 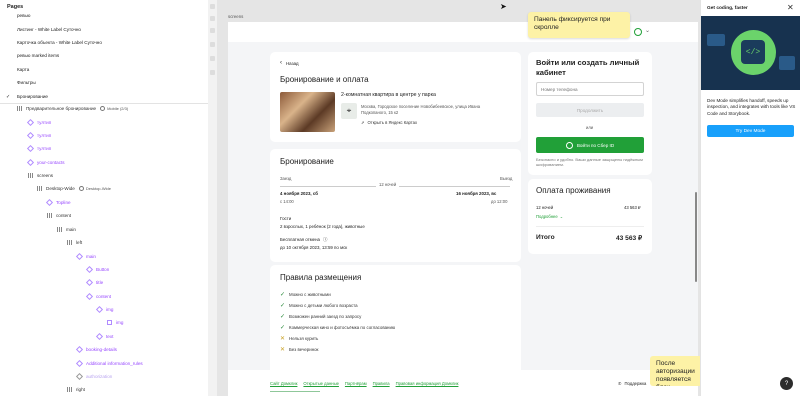 I want to click on close-icon: ✕, so click(x=790, y=7).